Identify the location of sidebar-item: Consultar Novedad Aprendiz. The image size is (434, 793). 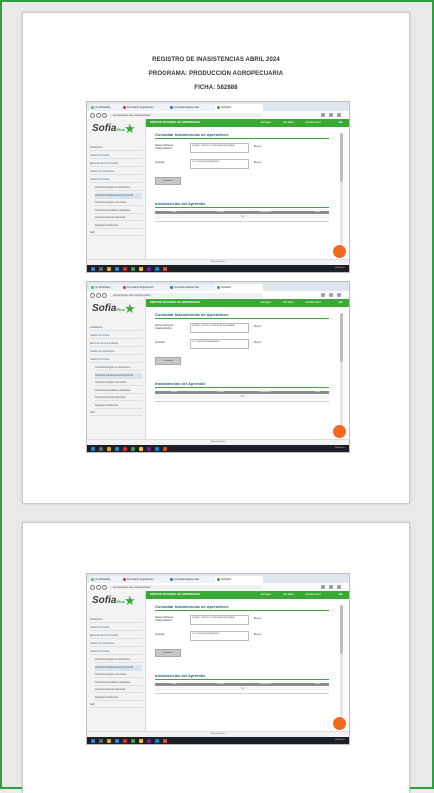
(118, 690).